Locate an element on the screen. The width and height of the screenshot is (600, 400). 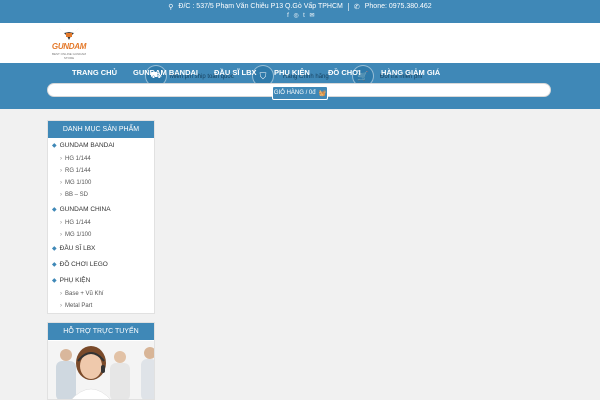
category-lbx: ◆ ĐẦU SĨ LBX is located at coordinates (73, 248).